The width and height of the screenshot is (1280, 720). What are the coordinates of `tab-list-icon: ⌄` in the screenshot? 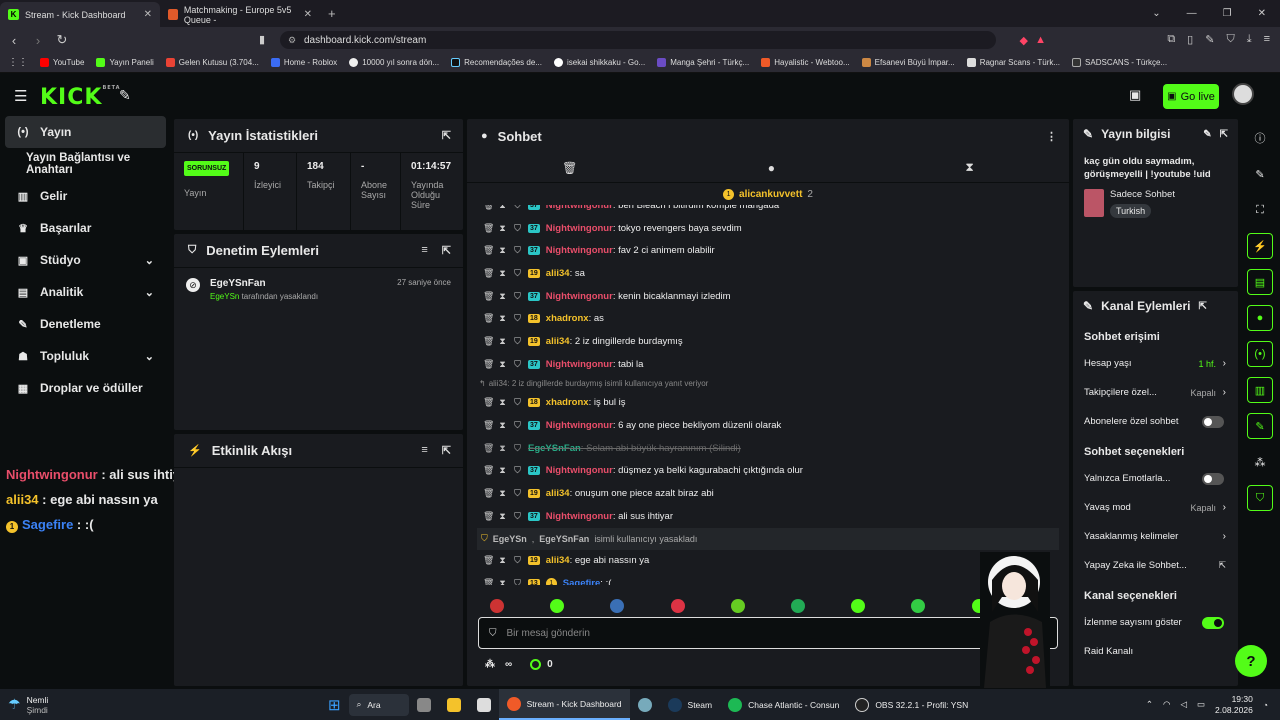 It's located at (1156, 13).